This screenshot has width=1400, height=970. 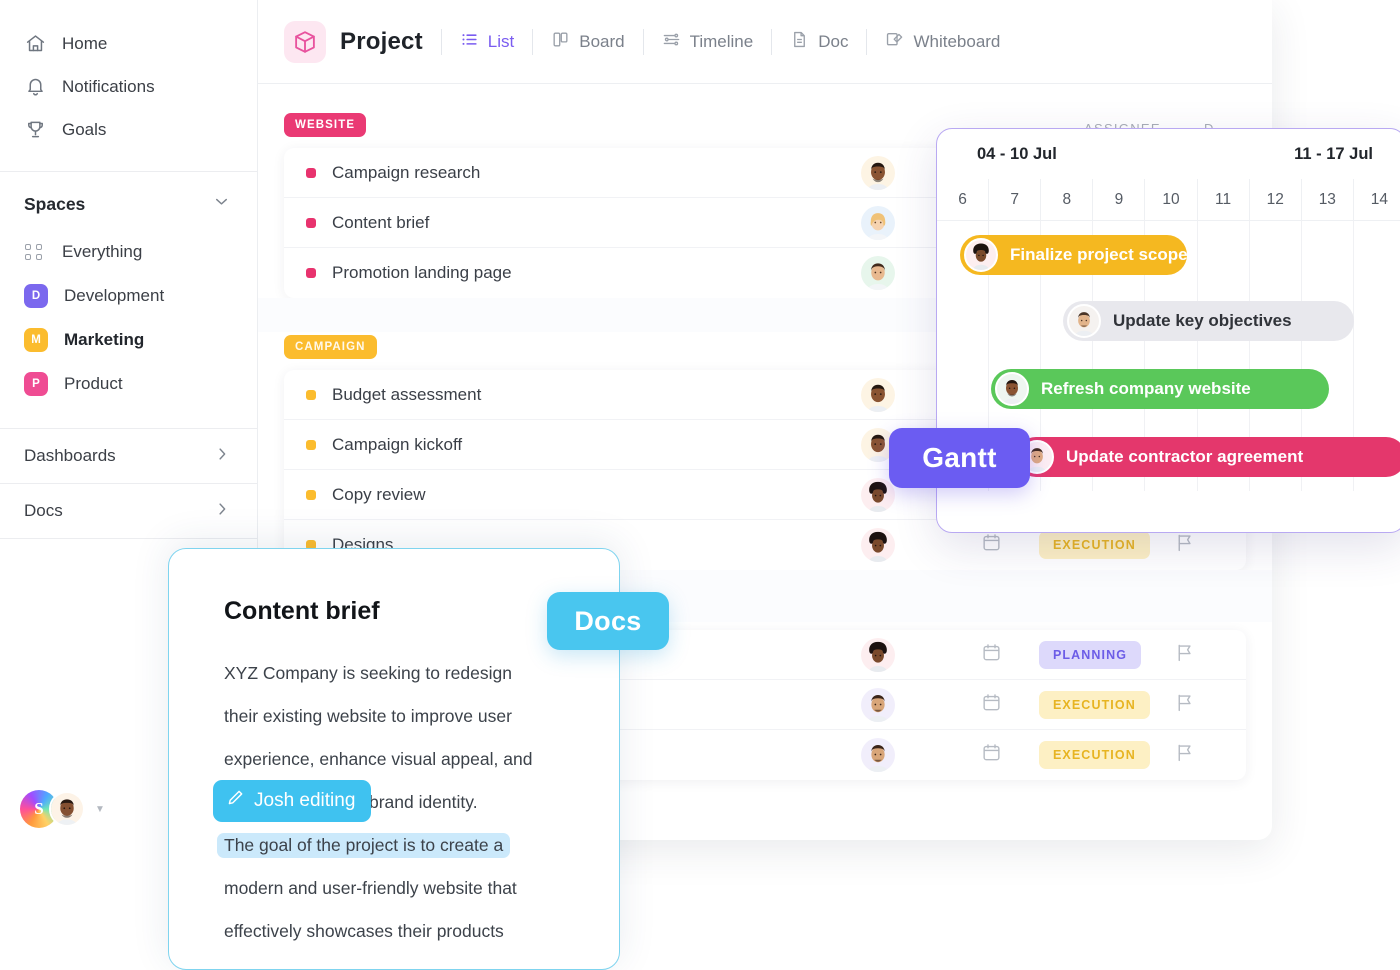 I want to click on sidebar-item-development: D Development, so click(x=128, y=296).